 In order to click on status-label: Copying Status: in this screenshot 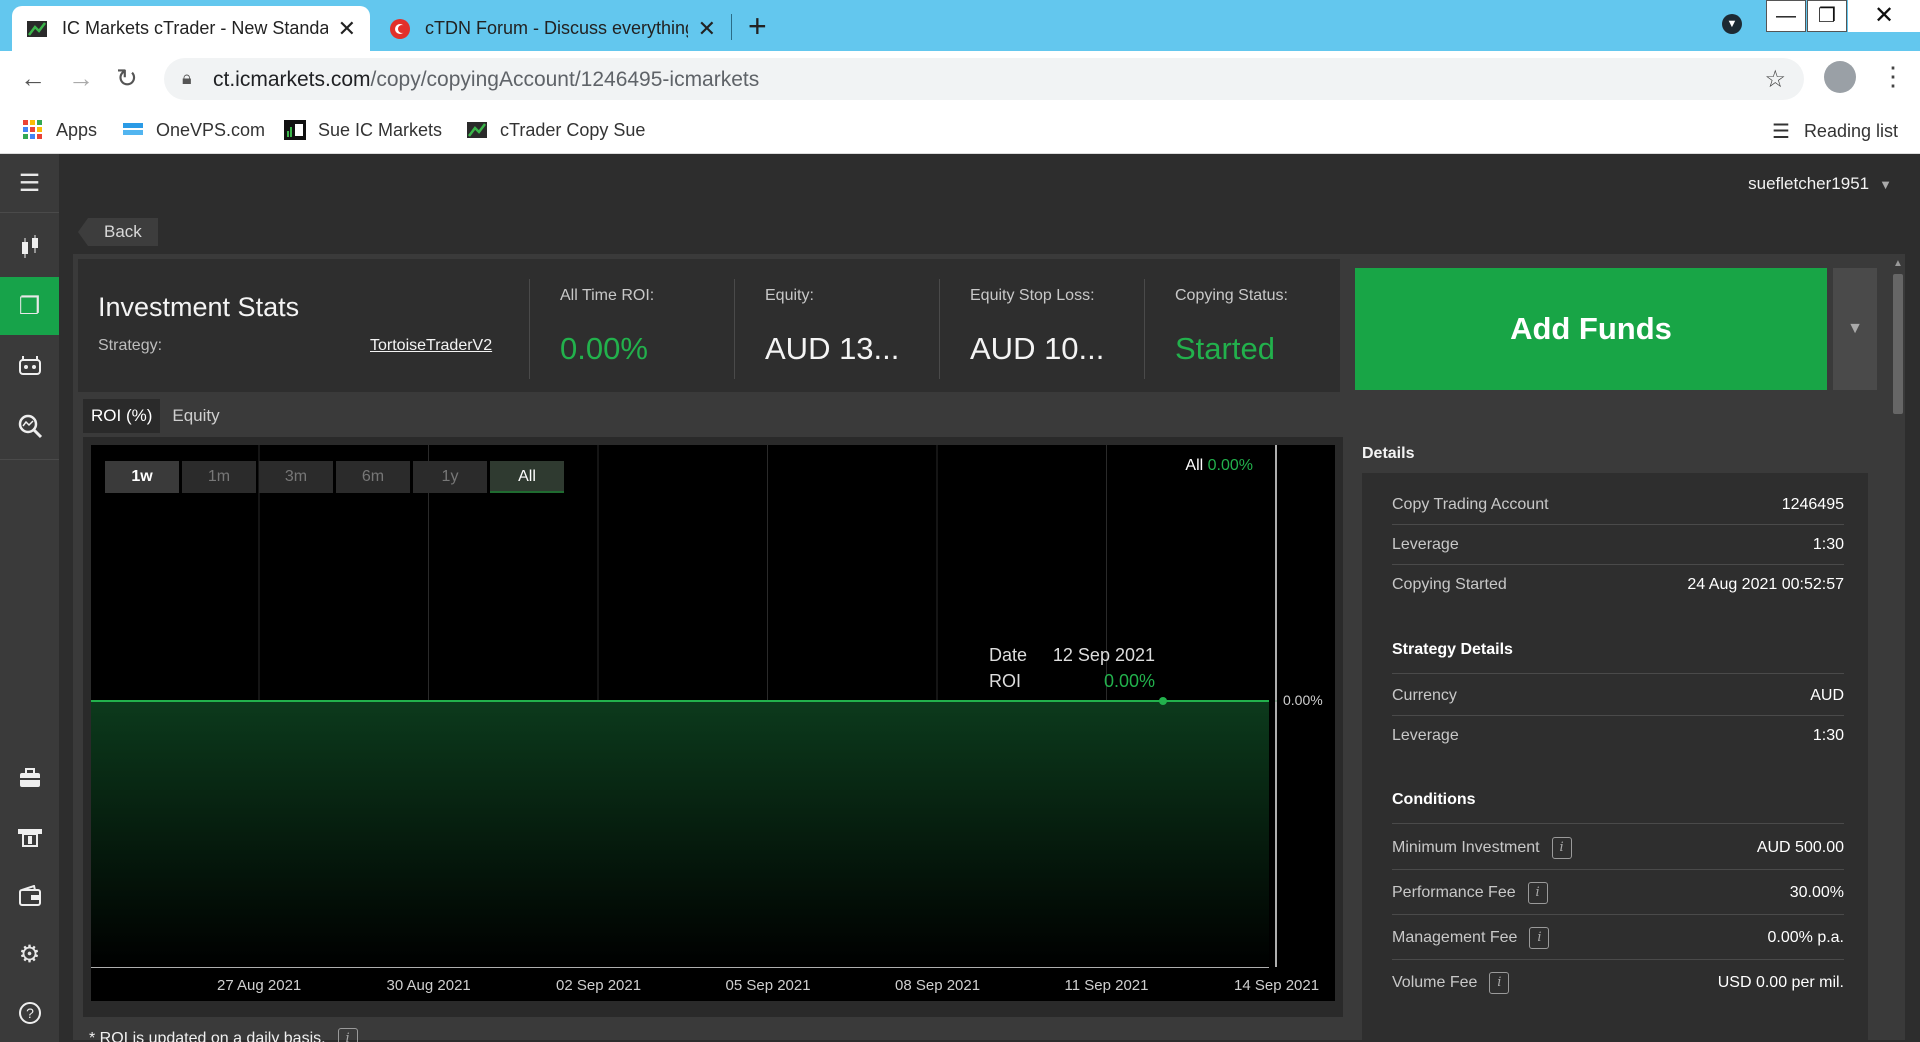, I will do `click(1231, 295)`.